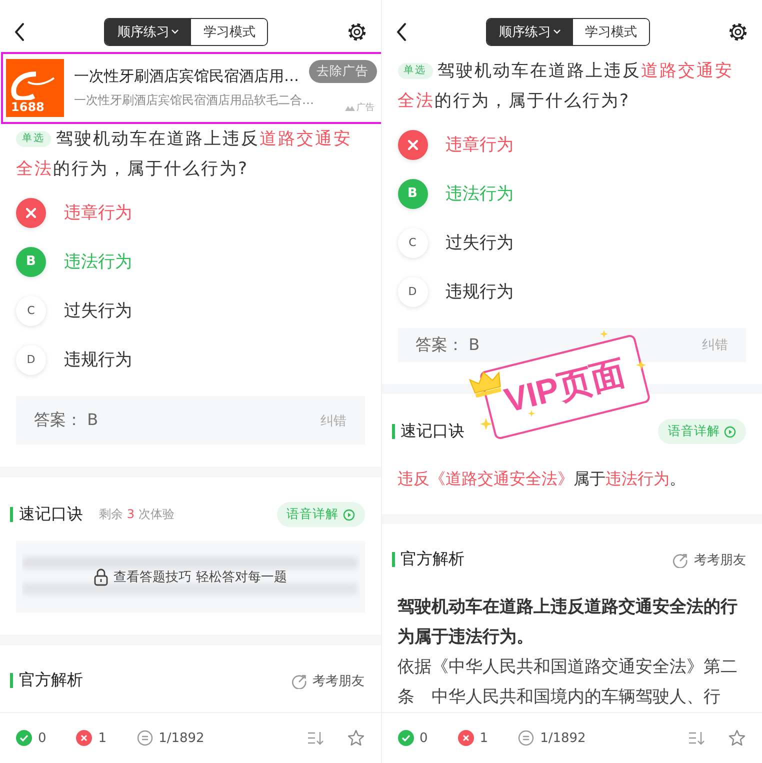 This screenshot has height=763, width=762. I want to click on ad-mark-icon, so click(349, 107).